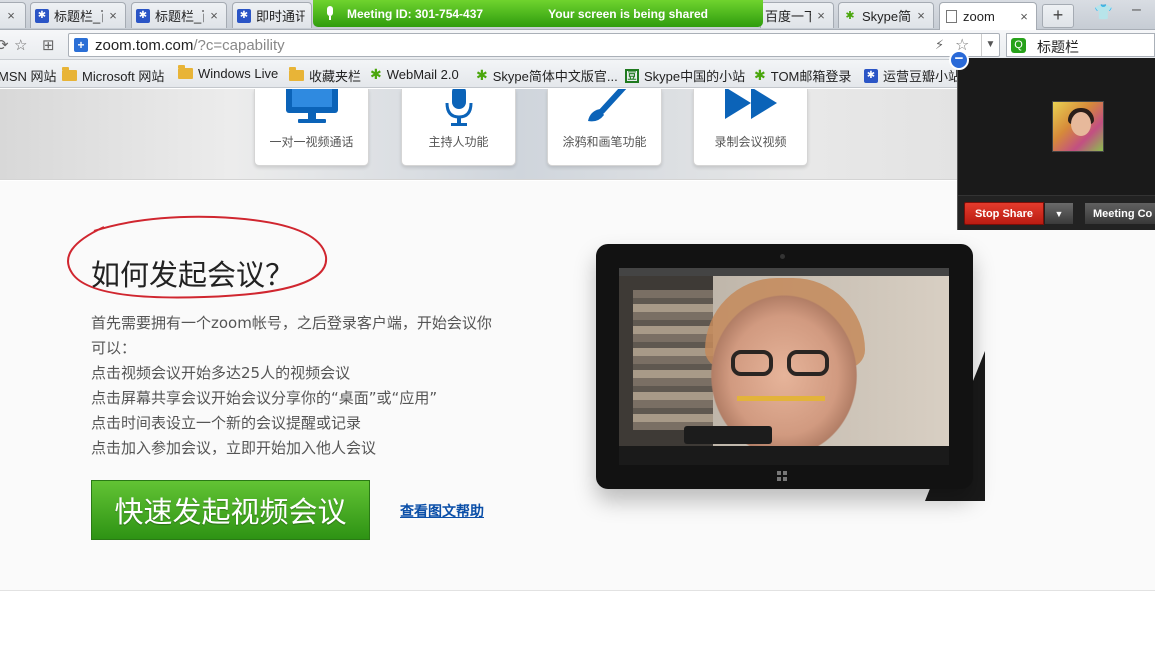 This screenshot has height=648, width=1155. Describe the element at coordinates (728, 435) in the screenshot. I see `screen-popup` at that location.